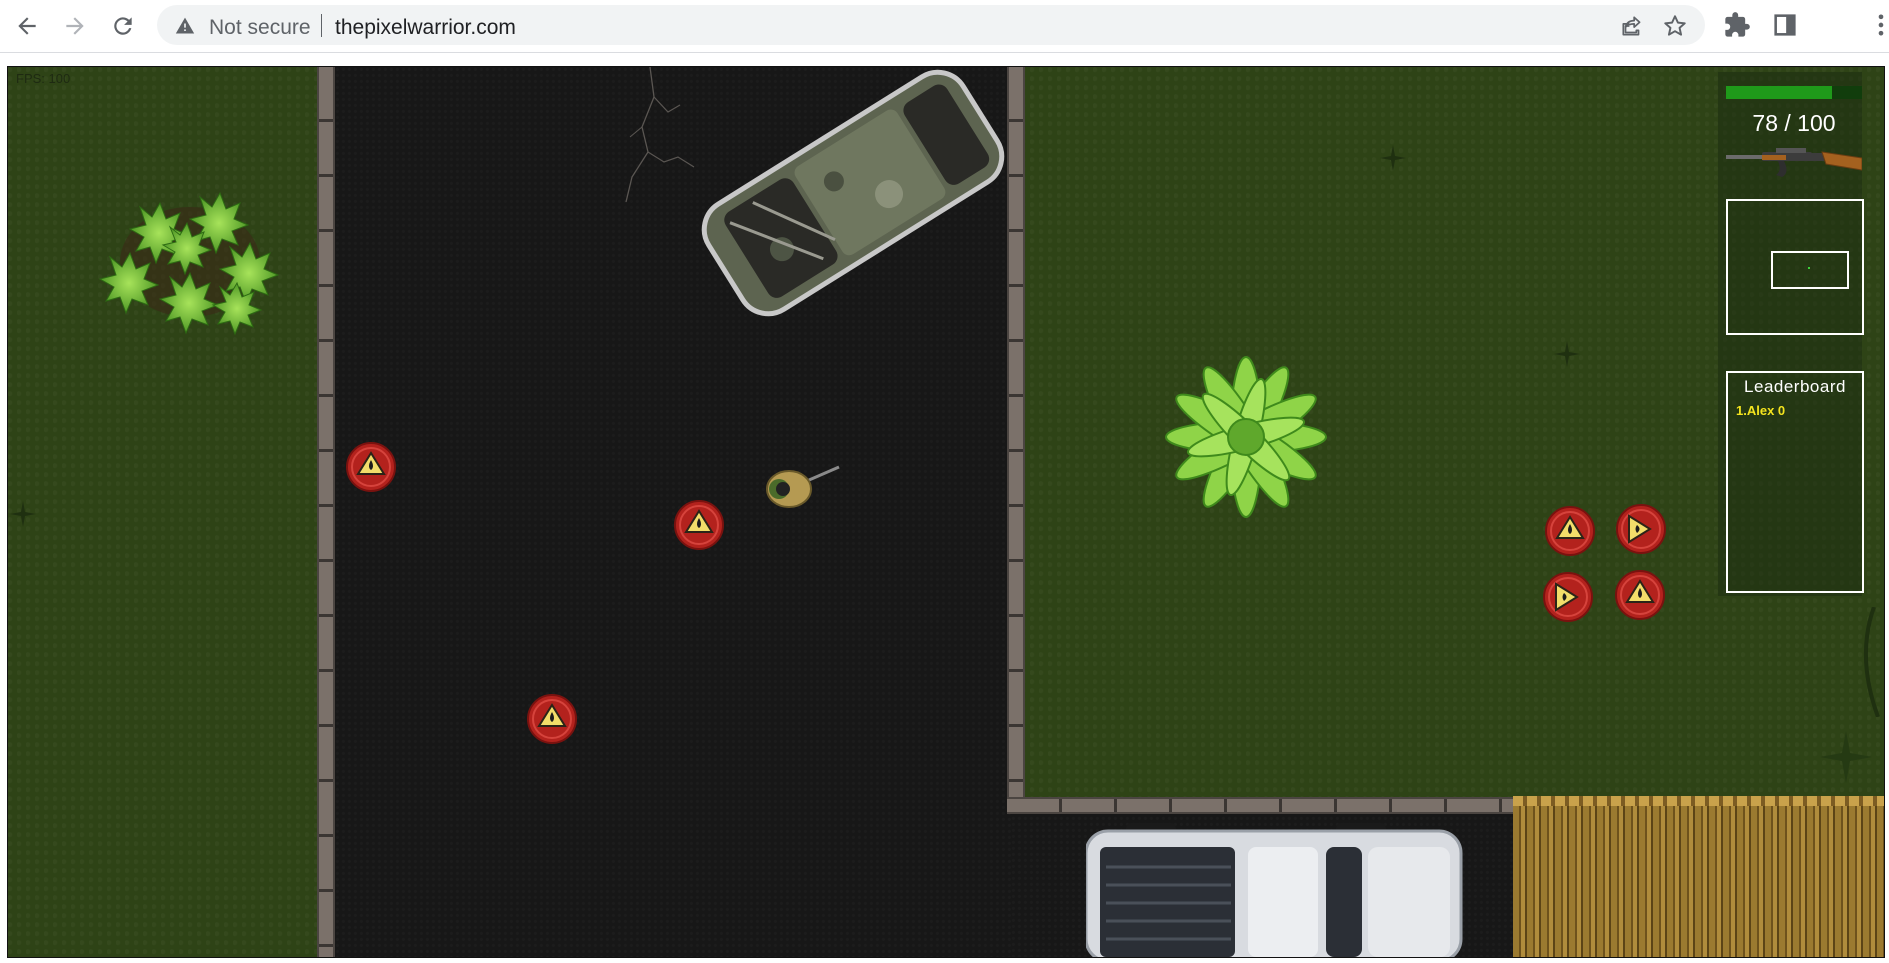 Image resolution: width=1889 pixels, height=963 pixels. What do you see at coordinates (1794, 162) in the screenshot?
I see `assault-rifle-icon` at bounding box center [1794, 162].